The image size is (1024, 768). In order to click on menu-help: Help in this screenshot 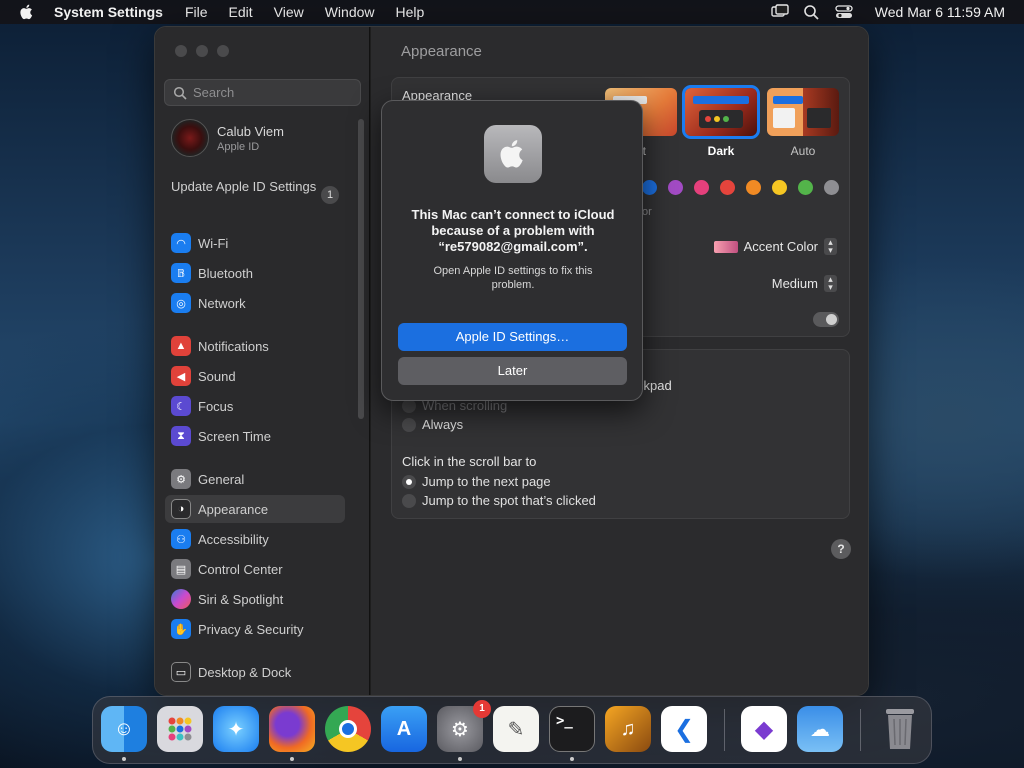, I will do `click(410, 12)`.